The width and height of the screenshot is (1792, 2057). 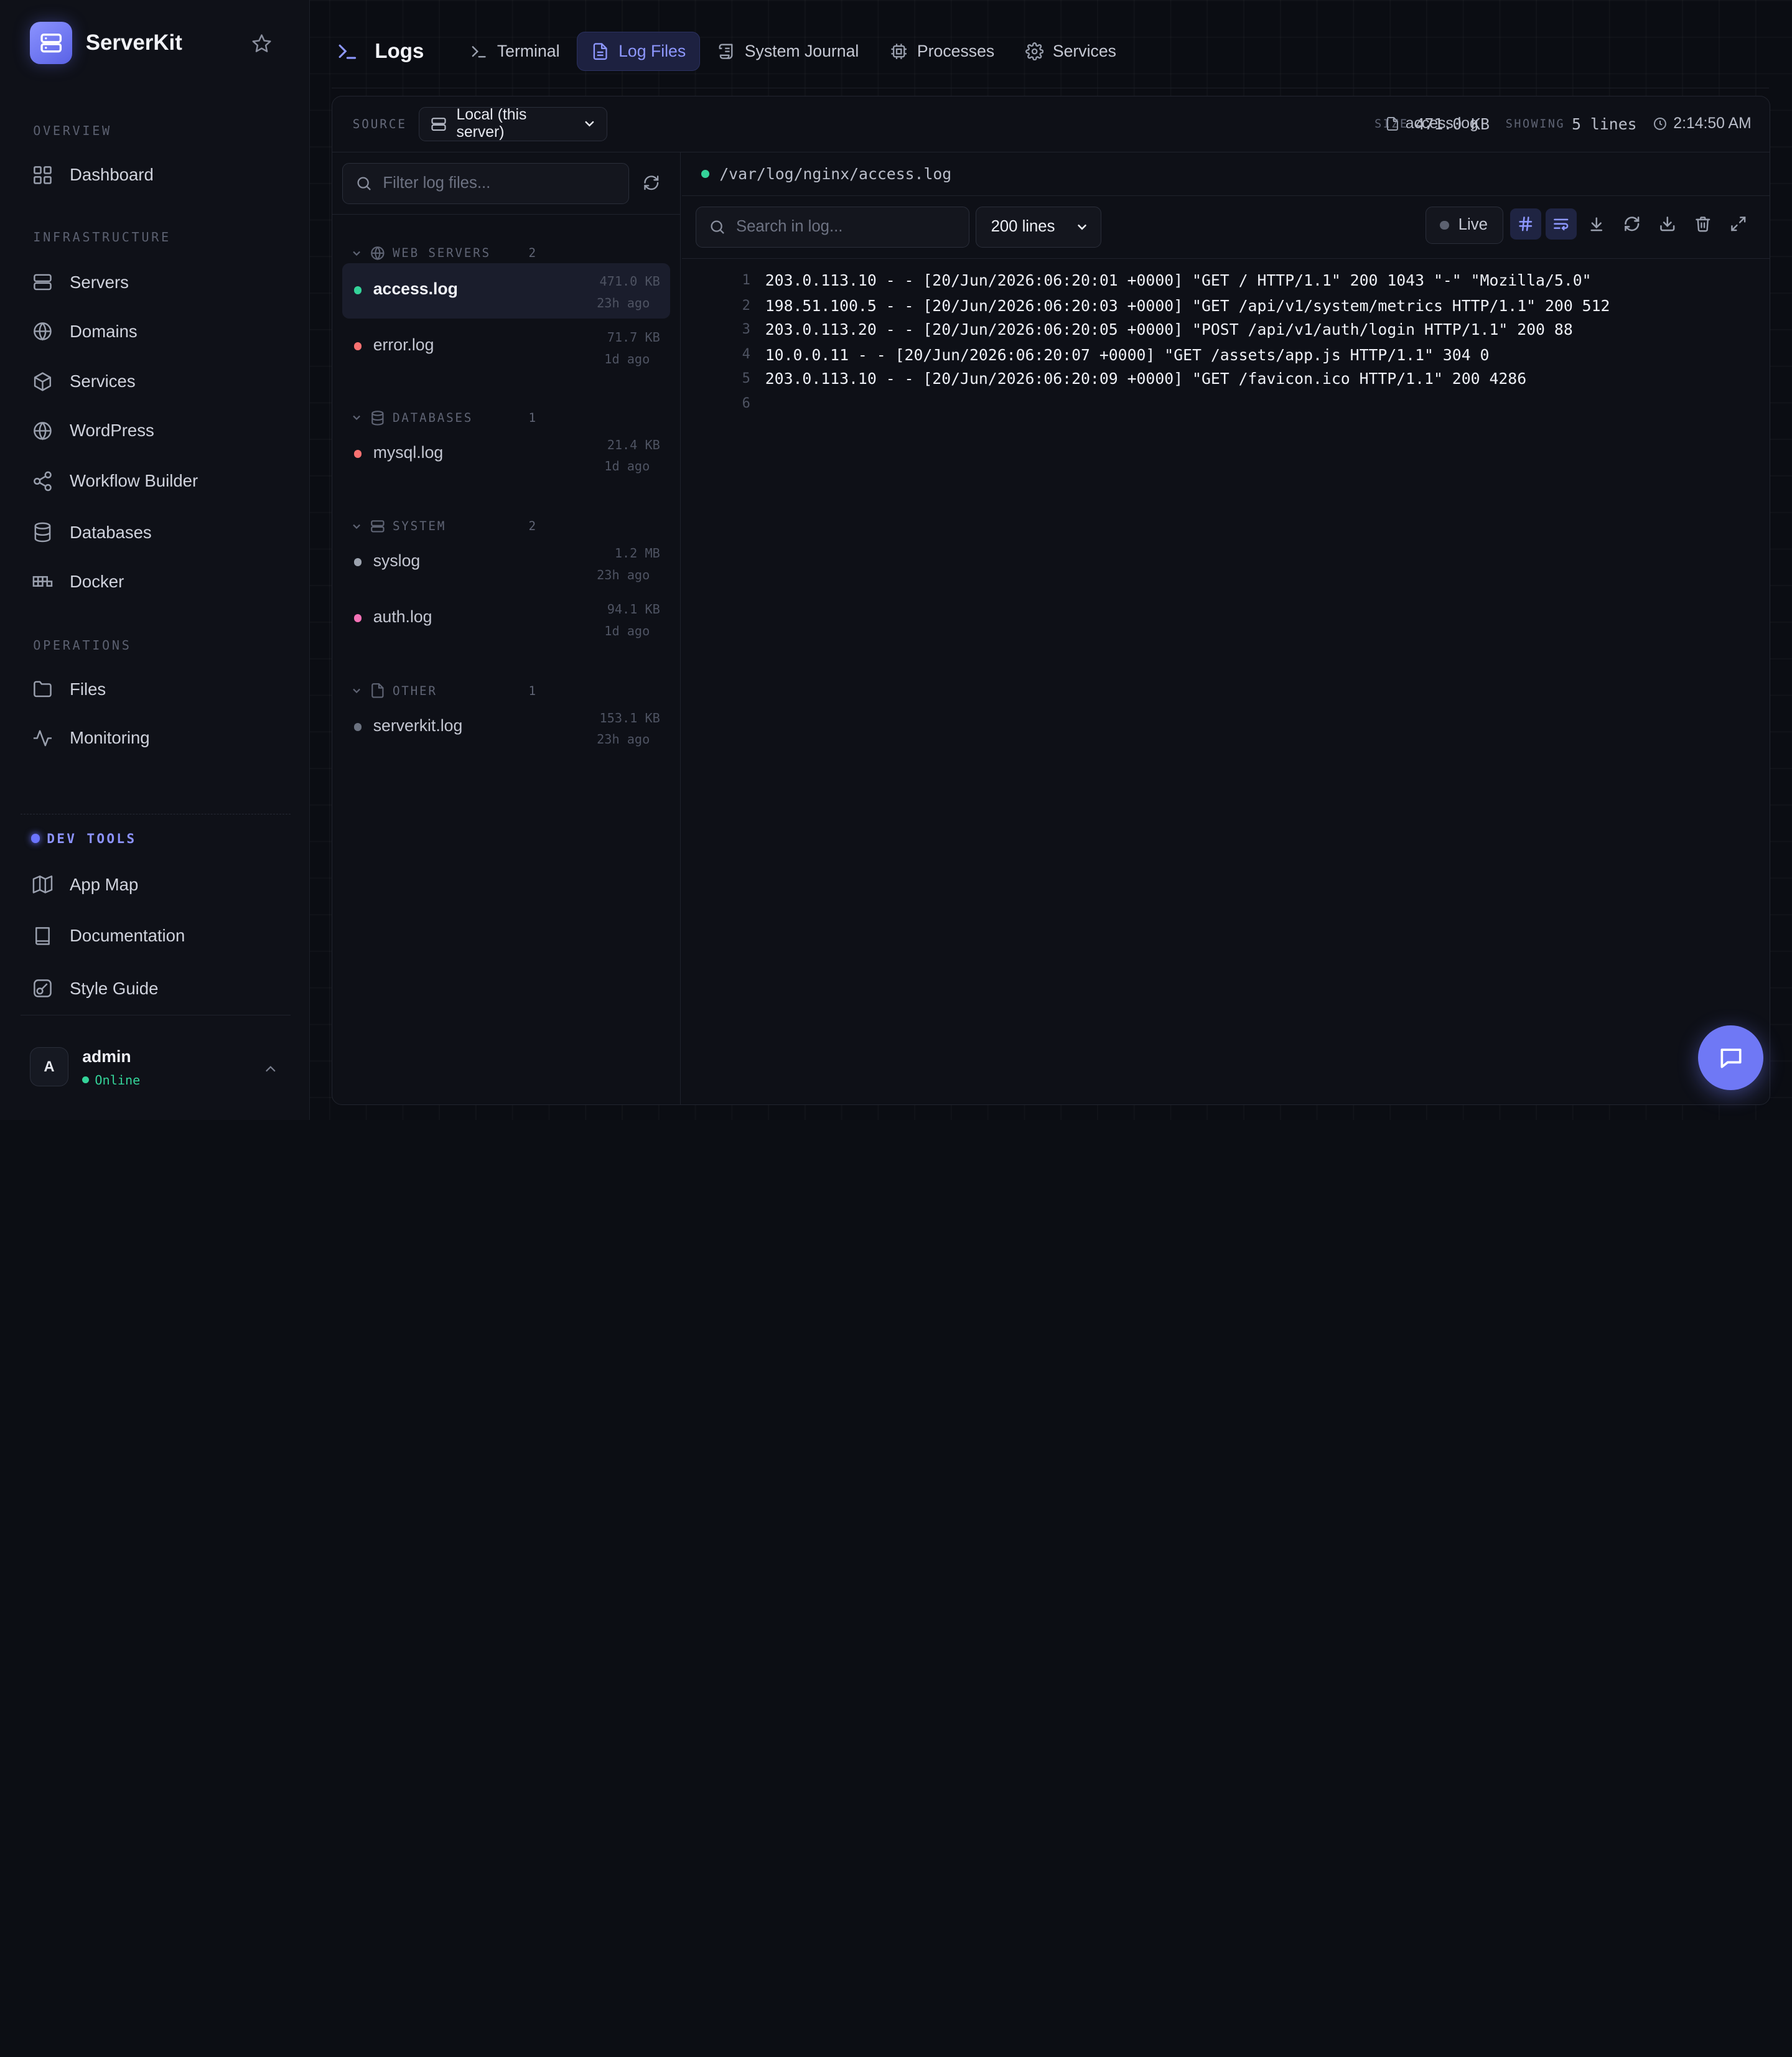 I want to click on brand: ServerKit, so click(x=106, y=42).